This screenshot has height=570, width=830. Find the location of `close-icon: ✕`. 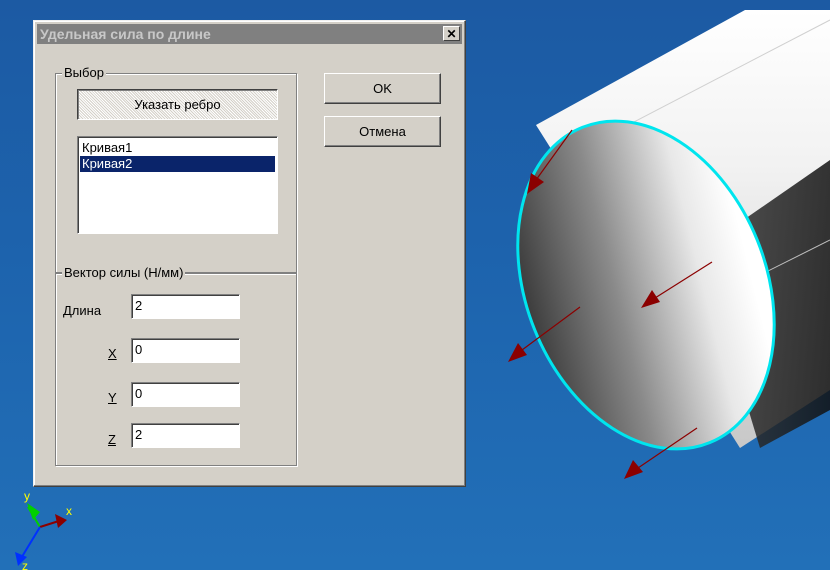

close-icon: ✕ is located at coordinates (451, 34).